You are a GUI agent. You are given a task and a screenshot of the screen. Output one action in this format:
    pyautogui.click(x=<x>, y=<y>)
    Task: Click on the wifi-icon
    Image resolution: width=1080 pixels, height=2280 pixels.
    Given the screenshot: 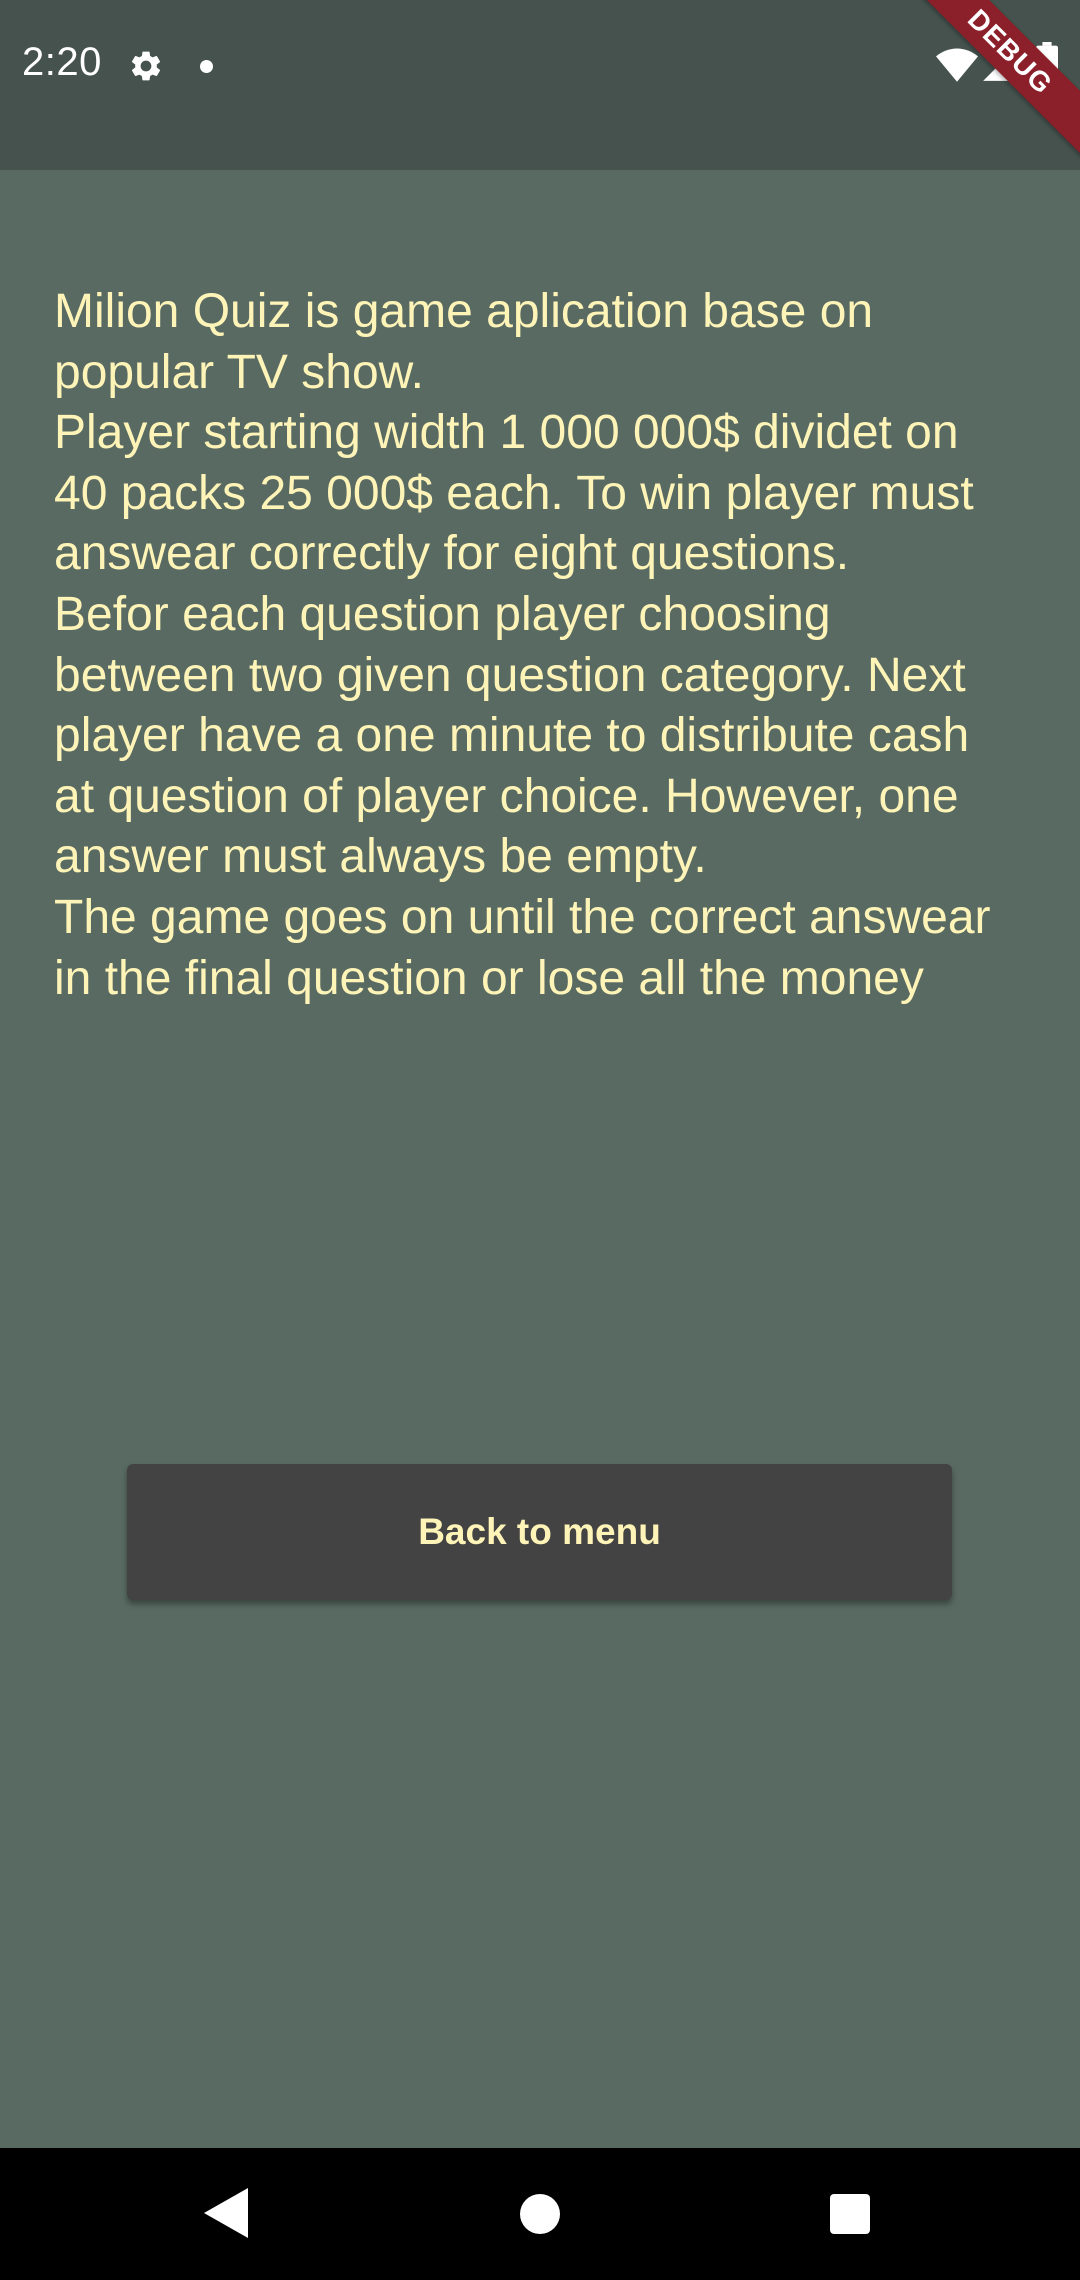 What is the action you would take?
    pyautogui.click(x=957, y=65)
    